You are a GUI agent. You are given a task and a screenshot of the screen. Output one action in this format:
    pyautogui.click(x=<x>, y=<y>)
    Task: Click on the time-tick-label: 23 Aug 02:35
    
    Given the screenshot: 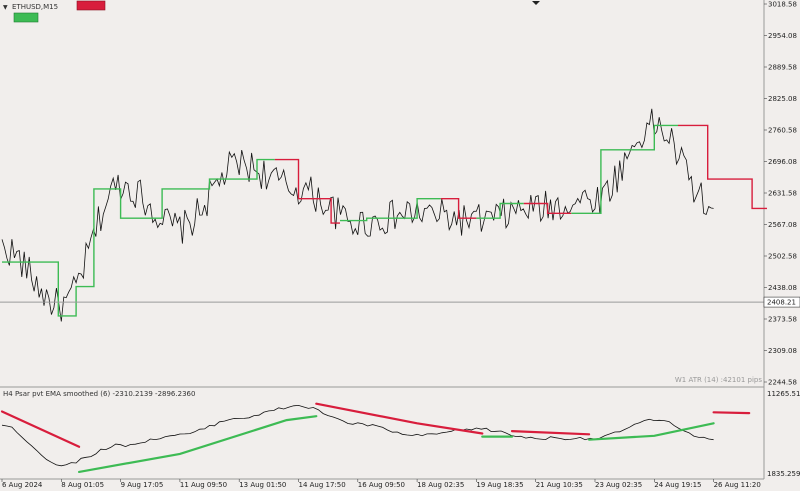 What is the action you would take?
    pyautogui.click(x=618, y=485)
    